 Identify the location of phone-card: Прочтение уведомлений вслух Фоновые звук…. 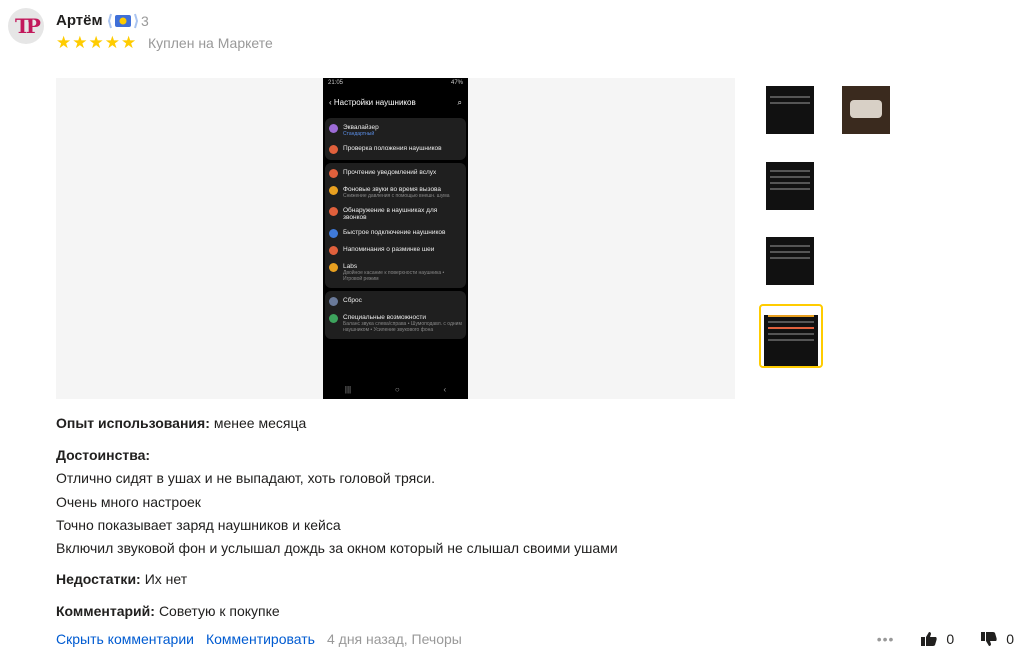
(395, 225).